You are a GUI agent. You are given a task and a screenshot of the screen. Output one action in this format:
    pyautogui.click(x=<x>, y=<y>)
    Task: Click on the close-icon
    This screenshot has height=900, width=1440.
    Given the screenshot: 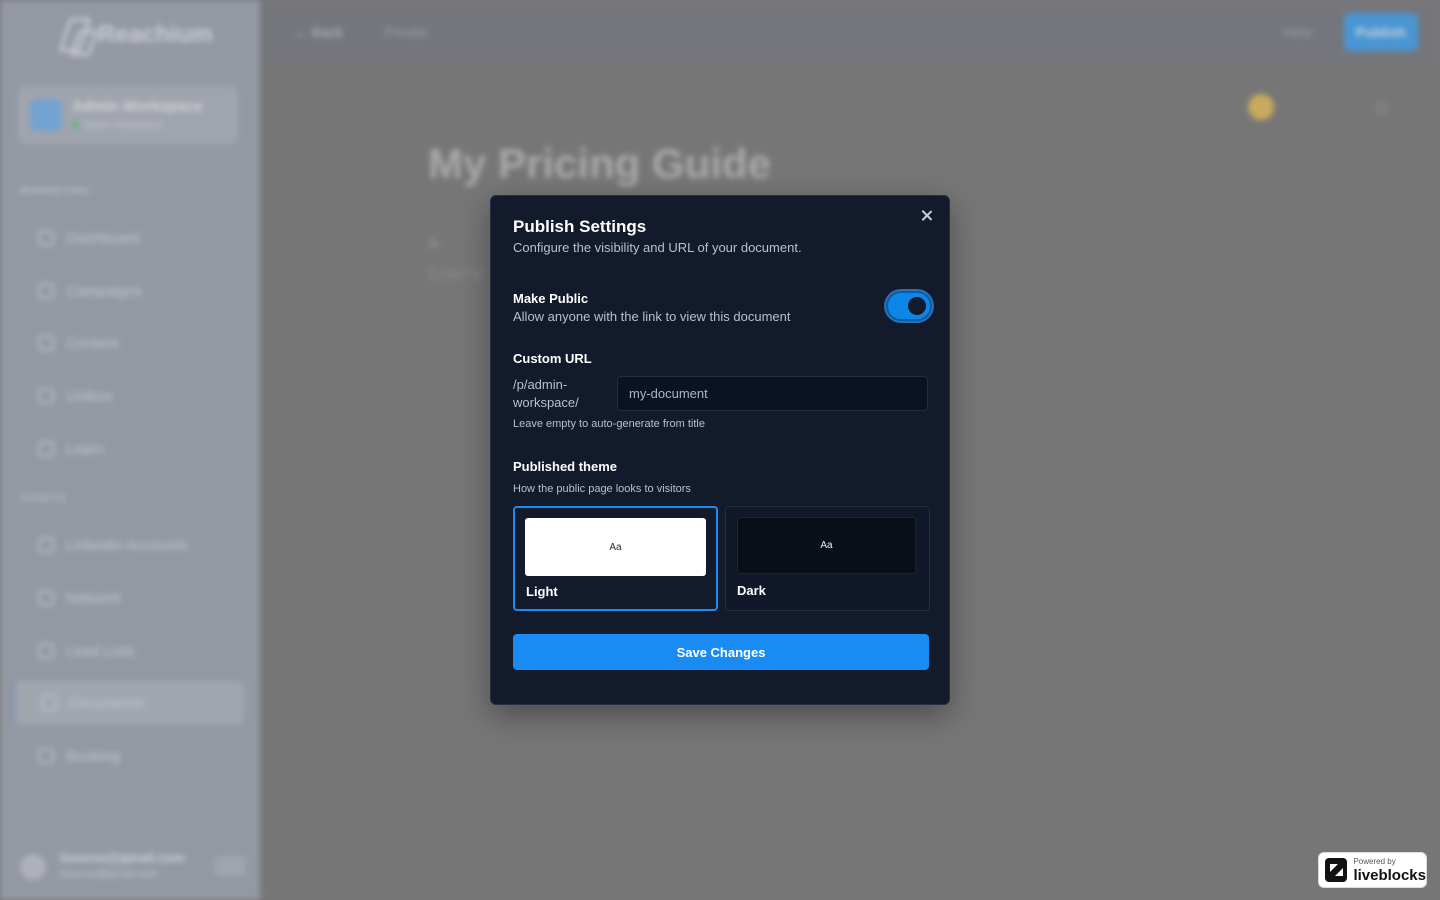 What is the action you would take?
    pyautogui.click(x=927, y=216)
    